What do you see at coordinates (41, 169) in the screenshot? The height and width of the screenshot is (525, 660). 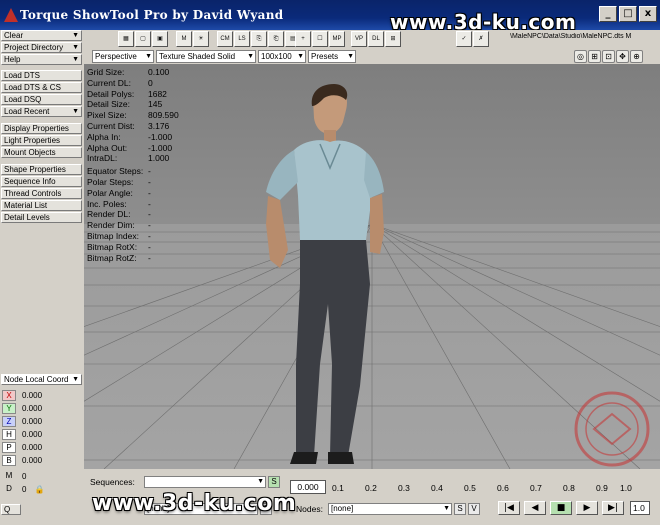 I see `shape-properties-button: Shape Properties` at bounding box center [41, 169].